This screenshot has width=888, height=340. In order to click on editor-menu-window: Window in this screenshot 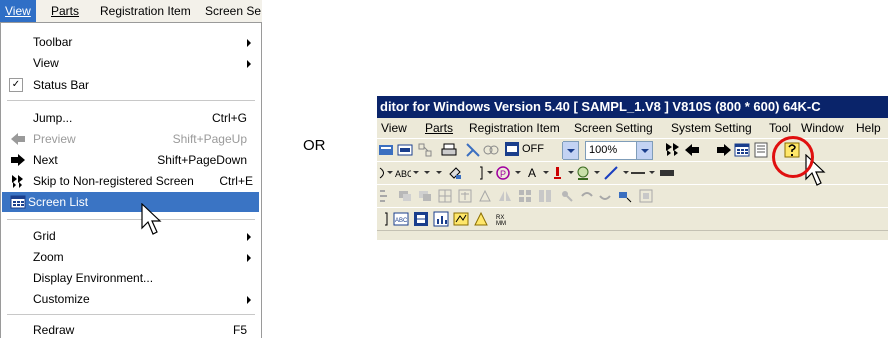, I will do `click(822, 128)`.